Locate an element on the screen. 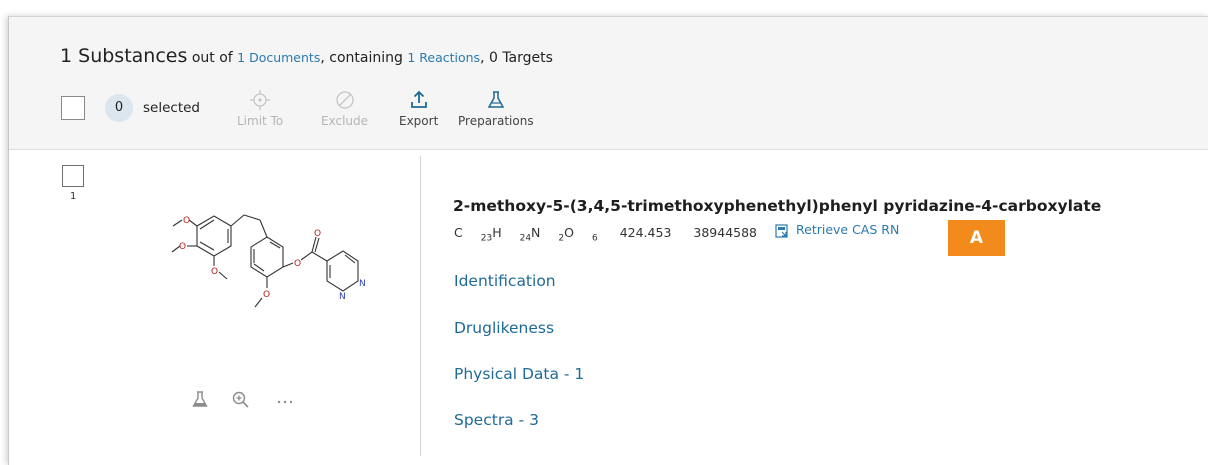  retrieve-cas-link: Retrieve CAS RN is located at coordinates (836, 230).